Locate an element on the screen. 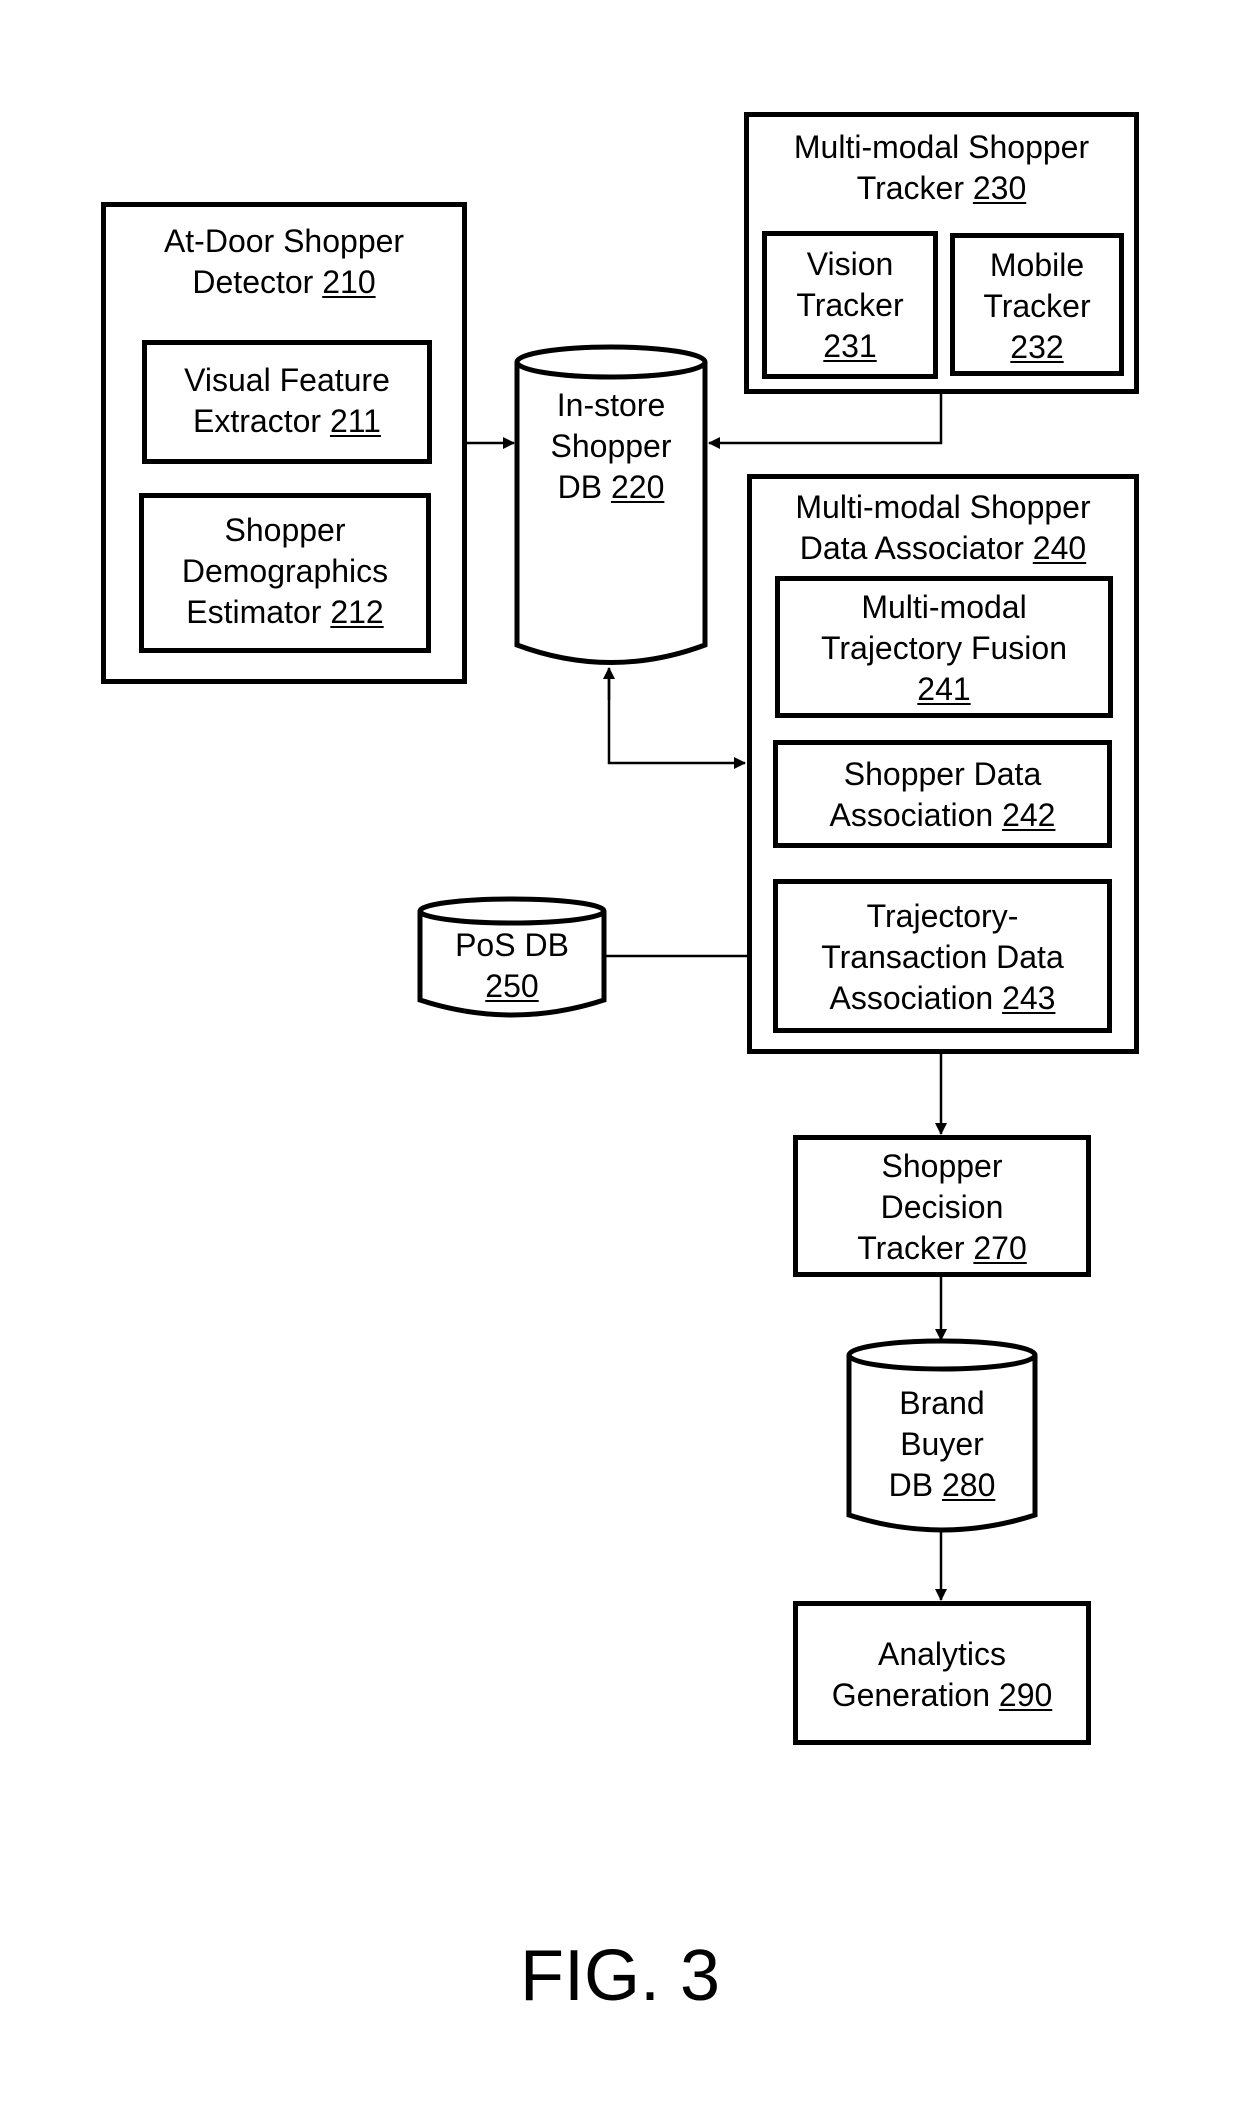  instore-shopper-db-text: In-store Shopper DB 220 is located at coordinates (611, 446).